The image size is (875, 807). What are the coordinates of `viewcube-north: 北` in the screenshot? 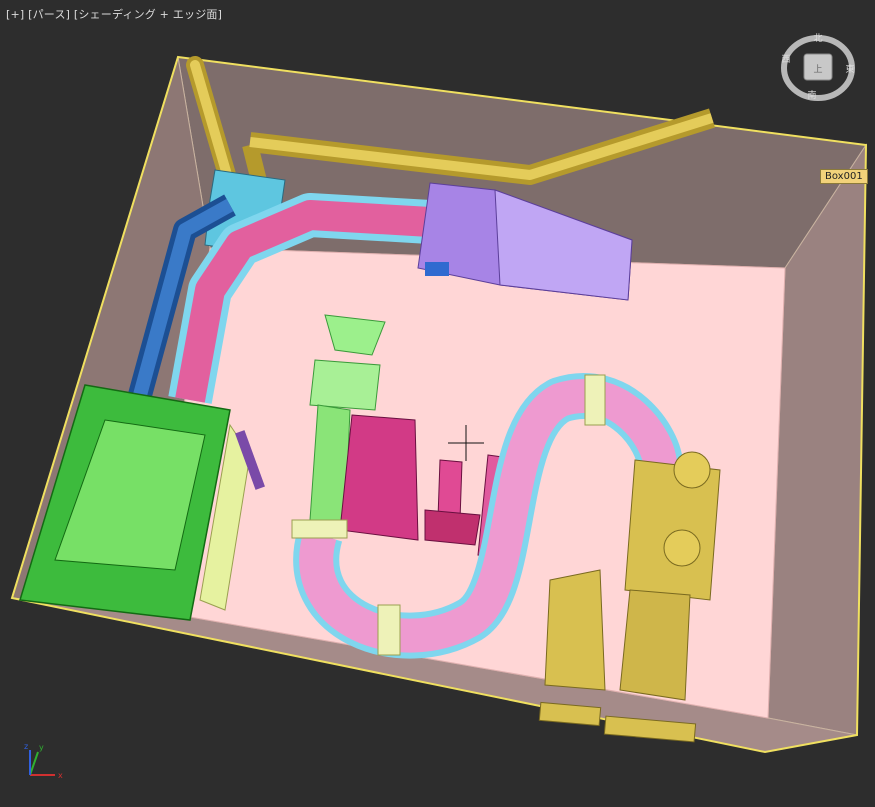 It's located at (817, 38).